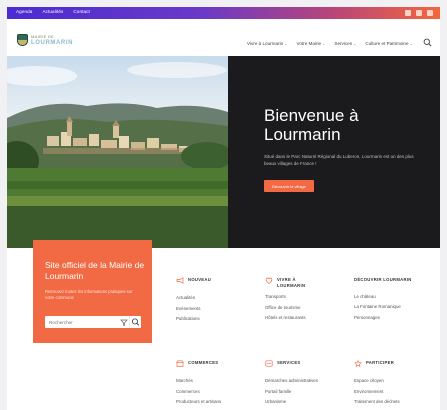 The height and width of the screenshot is (410, 447). I want to click on category-link: Portail famille, so click(308, 391).